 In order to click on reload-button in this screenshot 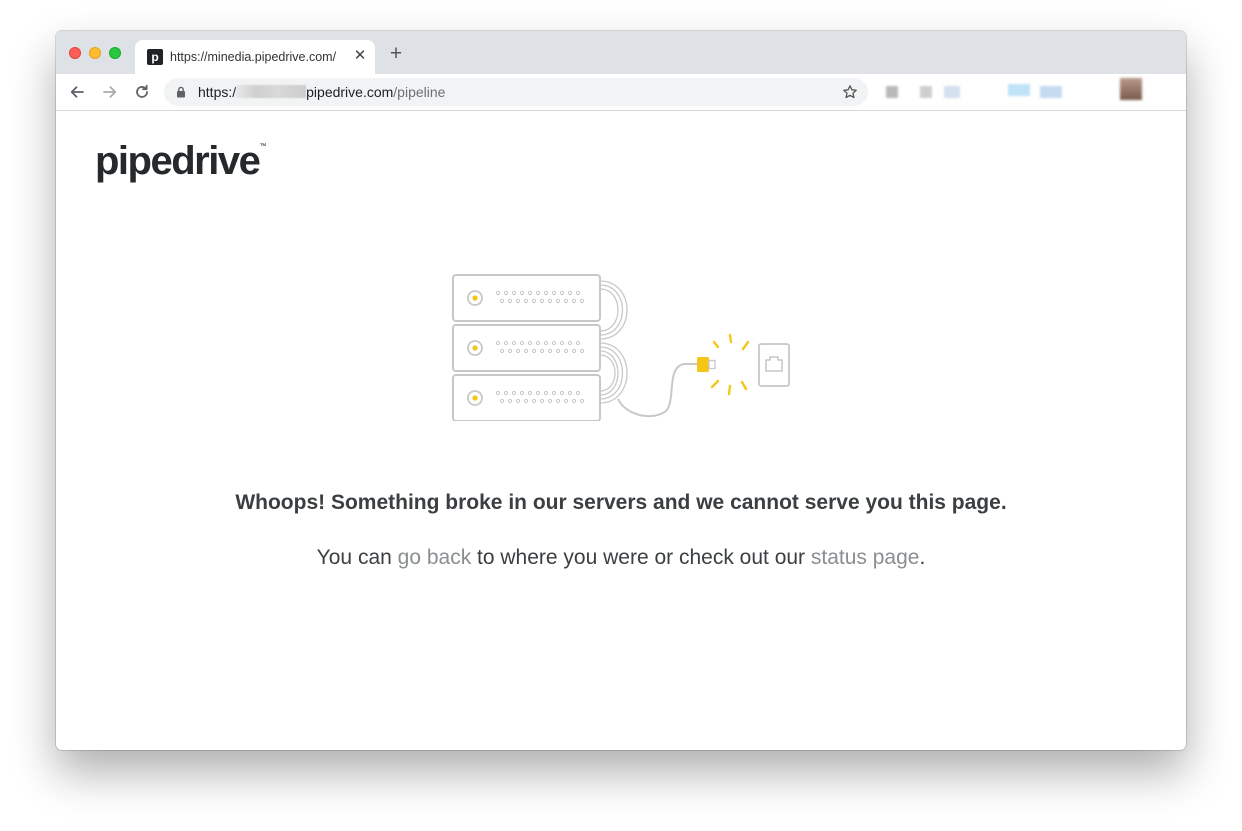, I will do `click(142, 92)`.